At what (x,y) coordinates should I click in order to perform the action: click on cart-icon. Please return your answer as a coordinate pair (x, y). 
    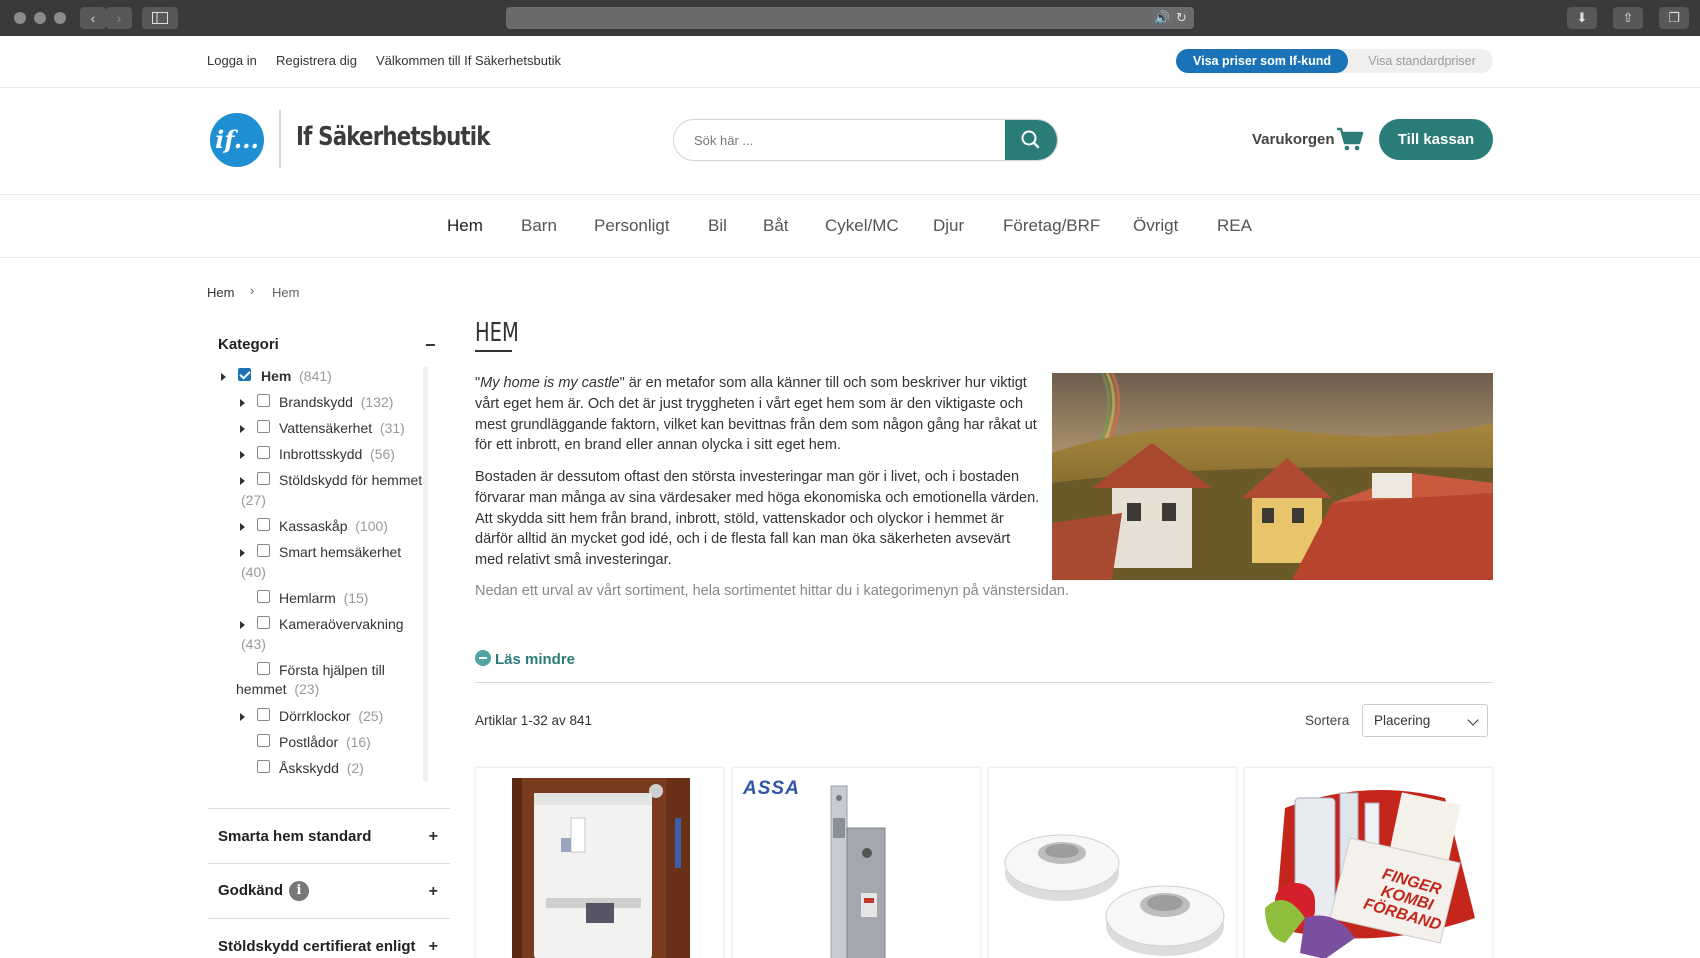
    Looking at the image, I should click on (1350, 139).